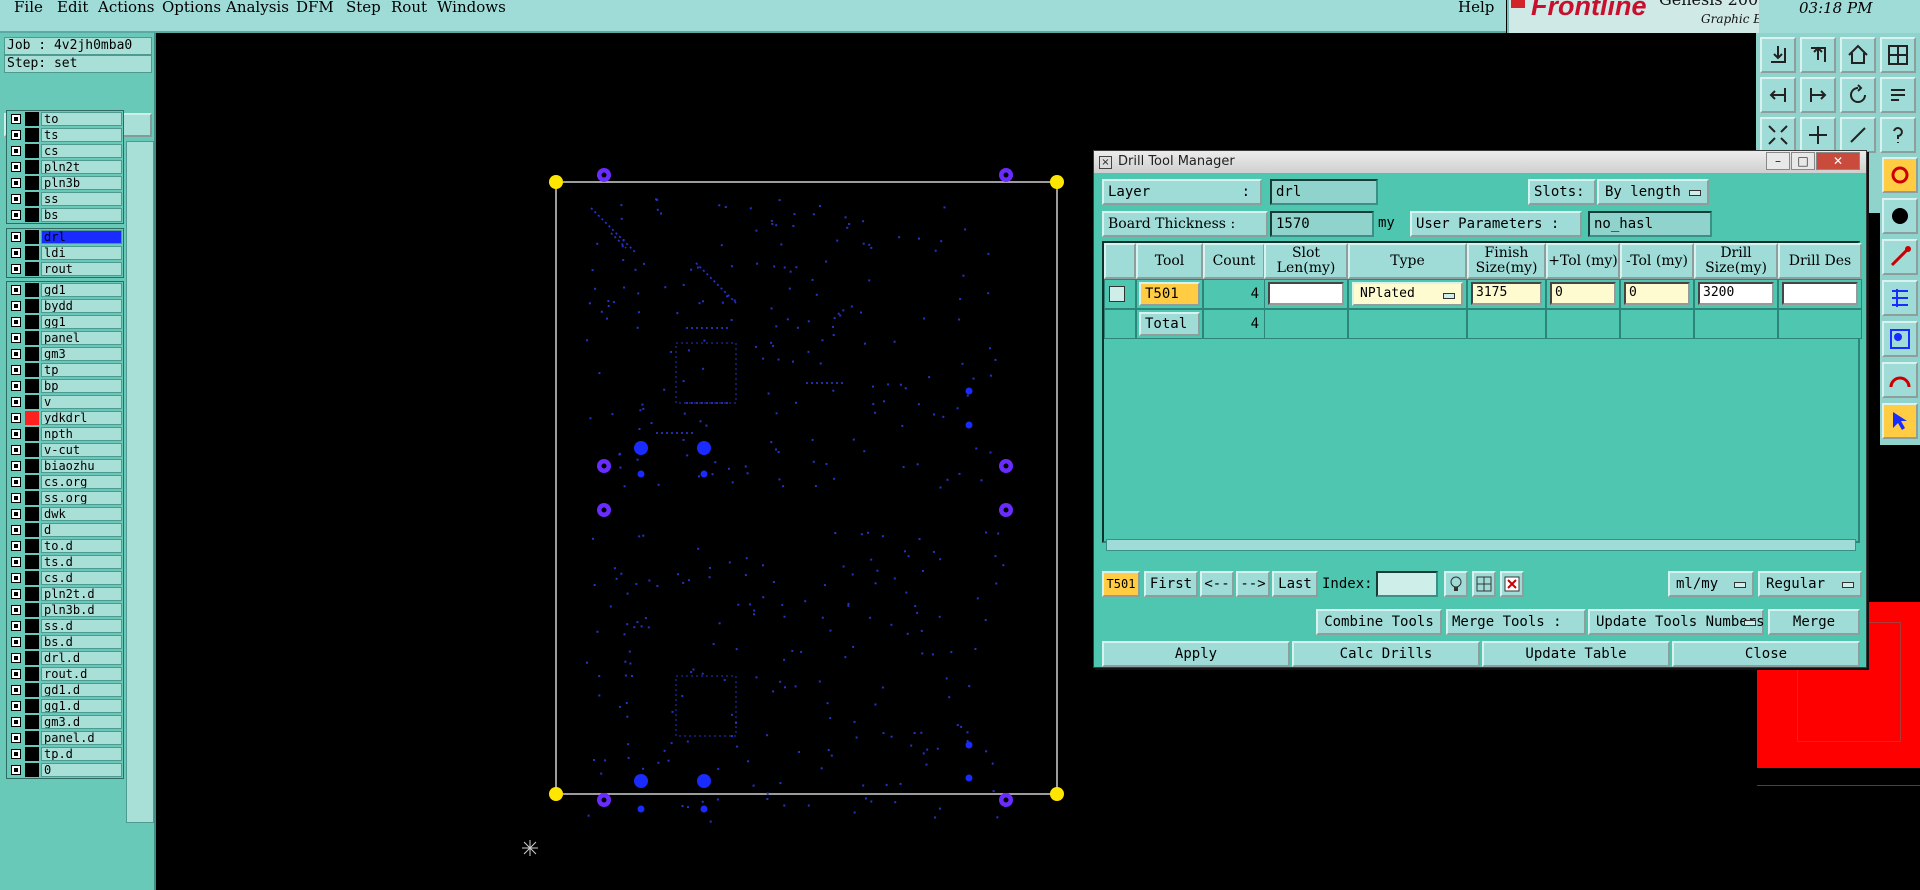 Image resolution: width=1920 pixels, height=890 pixels. I want to click on layer-row: panel.d, so click(65, 738).